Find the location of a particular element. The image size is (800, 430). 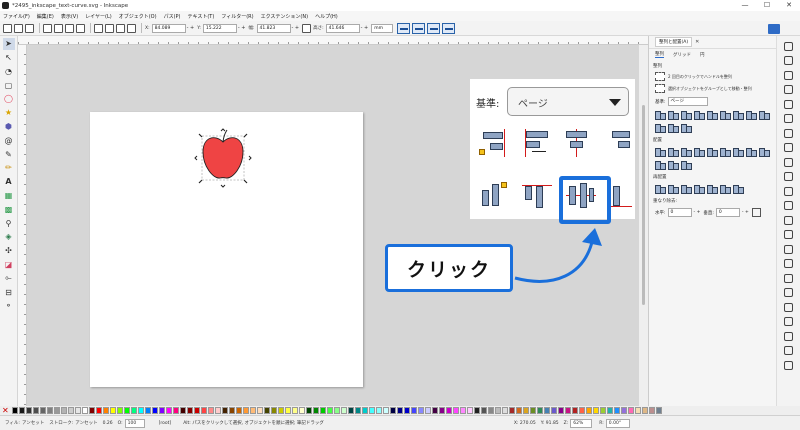

fill-value: アンセット is located at coordinates (33, 423).